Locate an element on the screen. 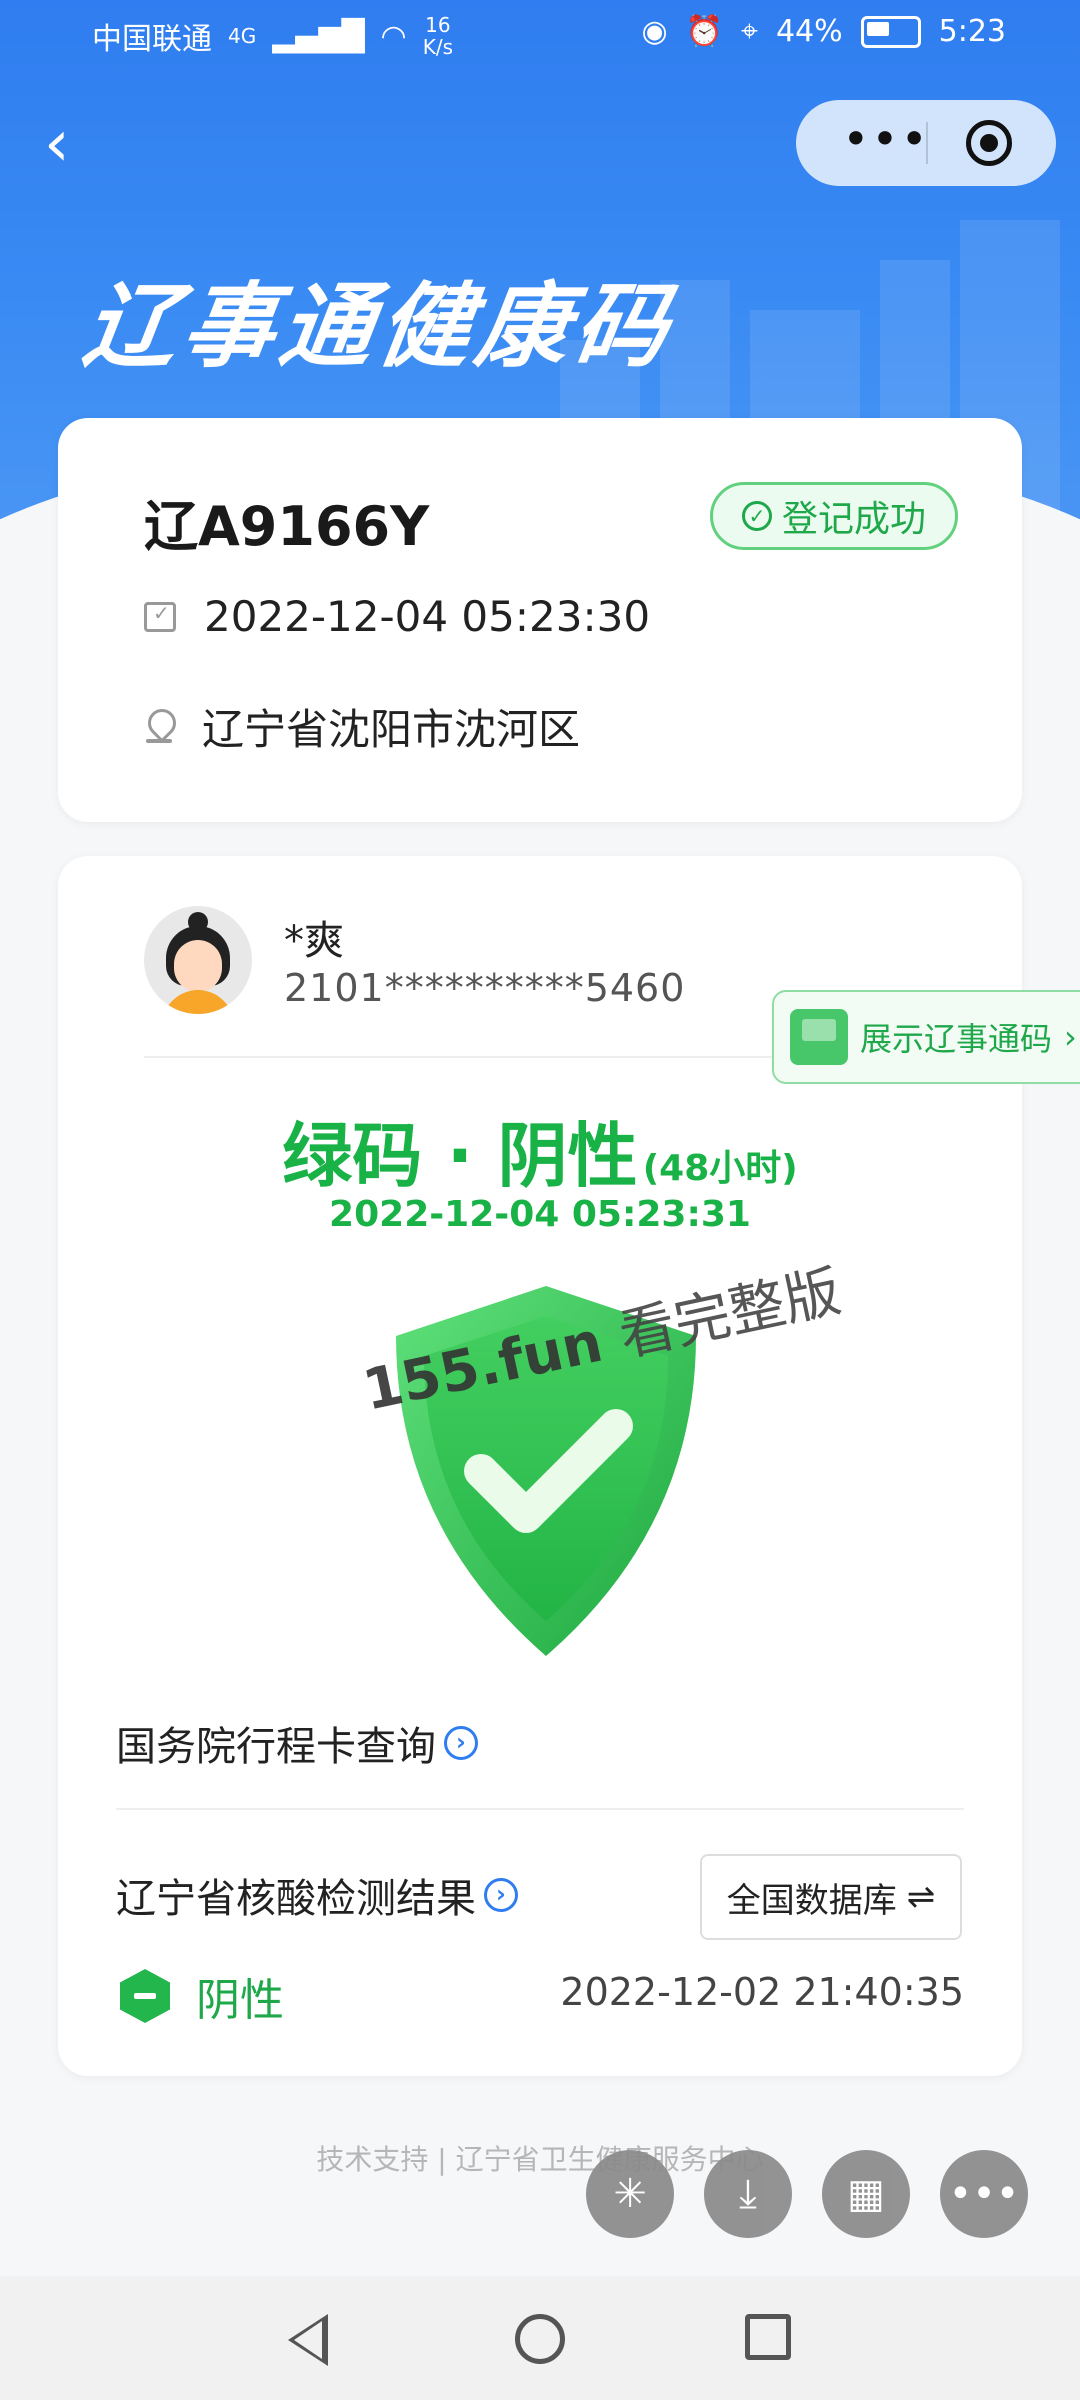  net-speed: 16 K/s is located at coordinates (438, 36).